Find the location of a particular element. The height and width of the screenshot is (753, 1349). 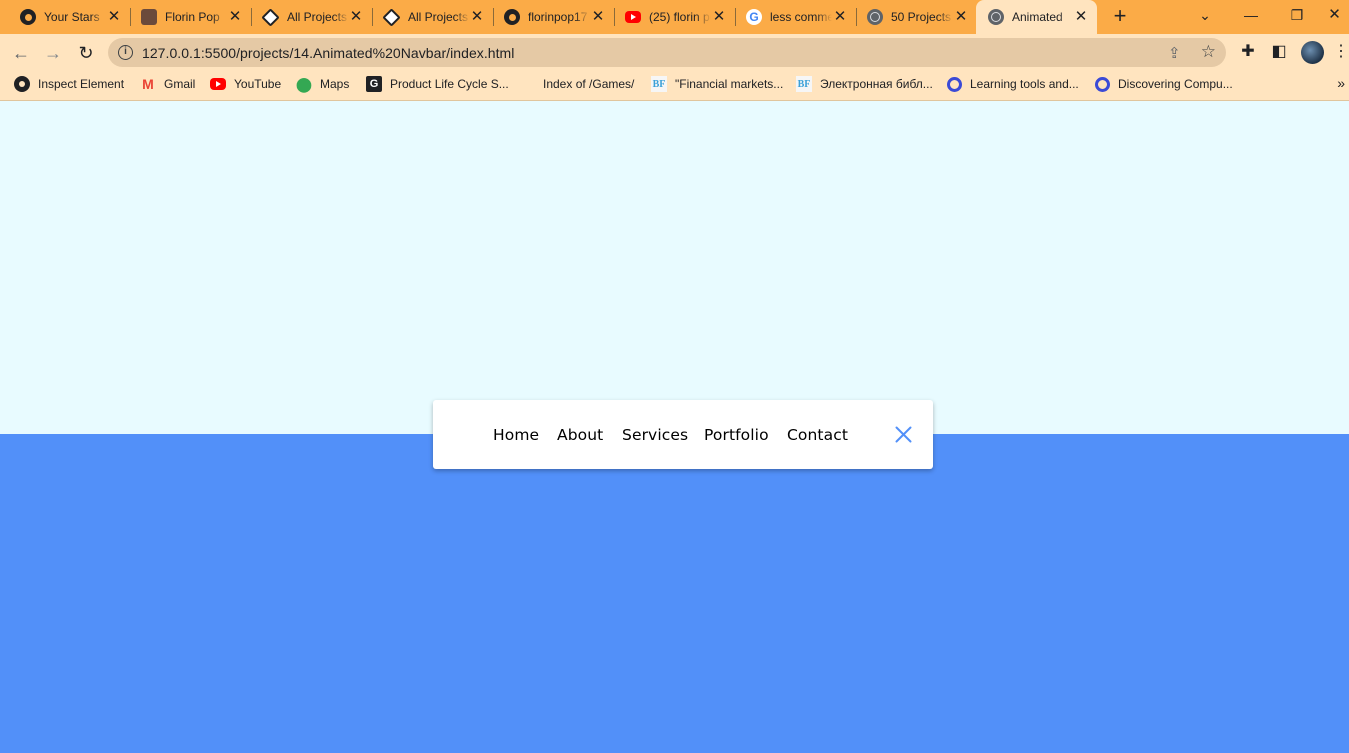

nav-link-about: About is located at coordinates (580, 435).